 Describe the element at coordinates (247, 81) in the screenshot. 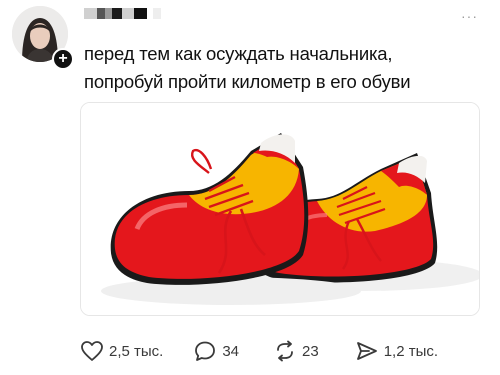

I see `post-text-line-2: попробуй пройти километр в его обуви` at that location.